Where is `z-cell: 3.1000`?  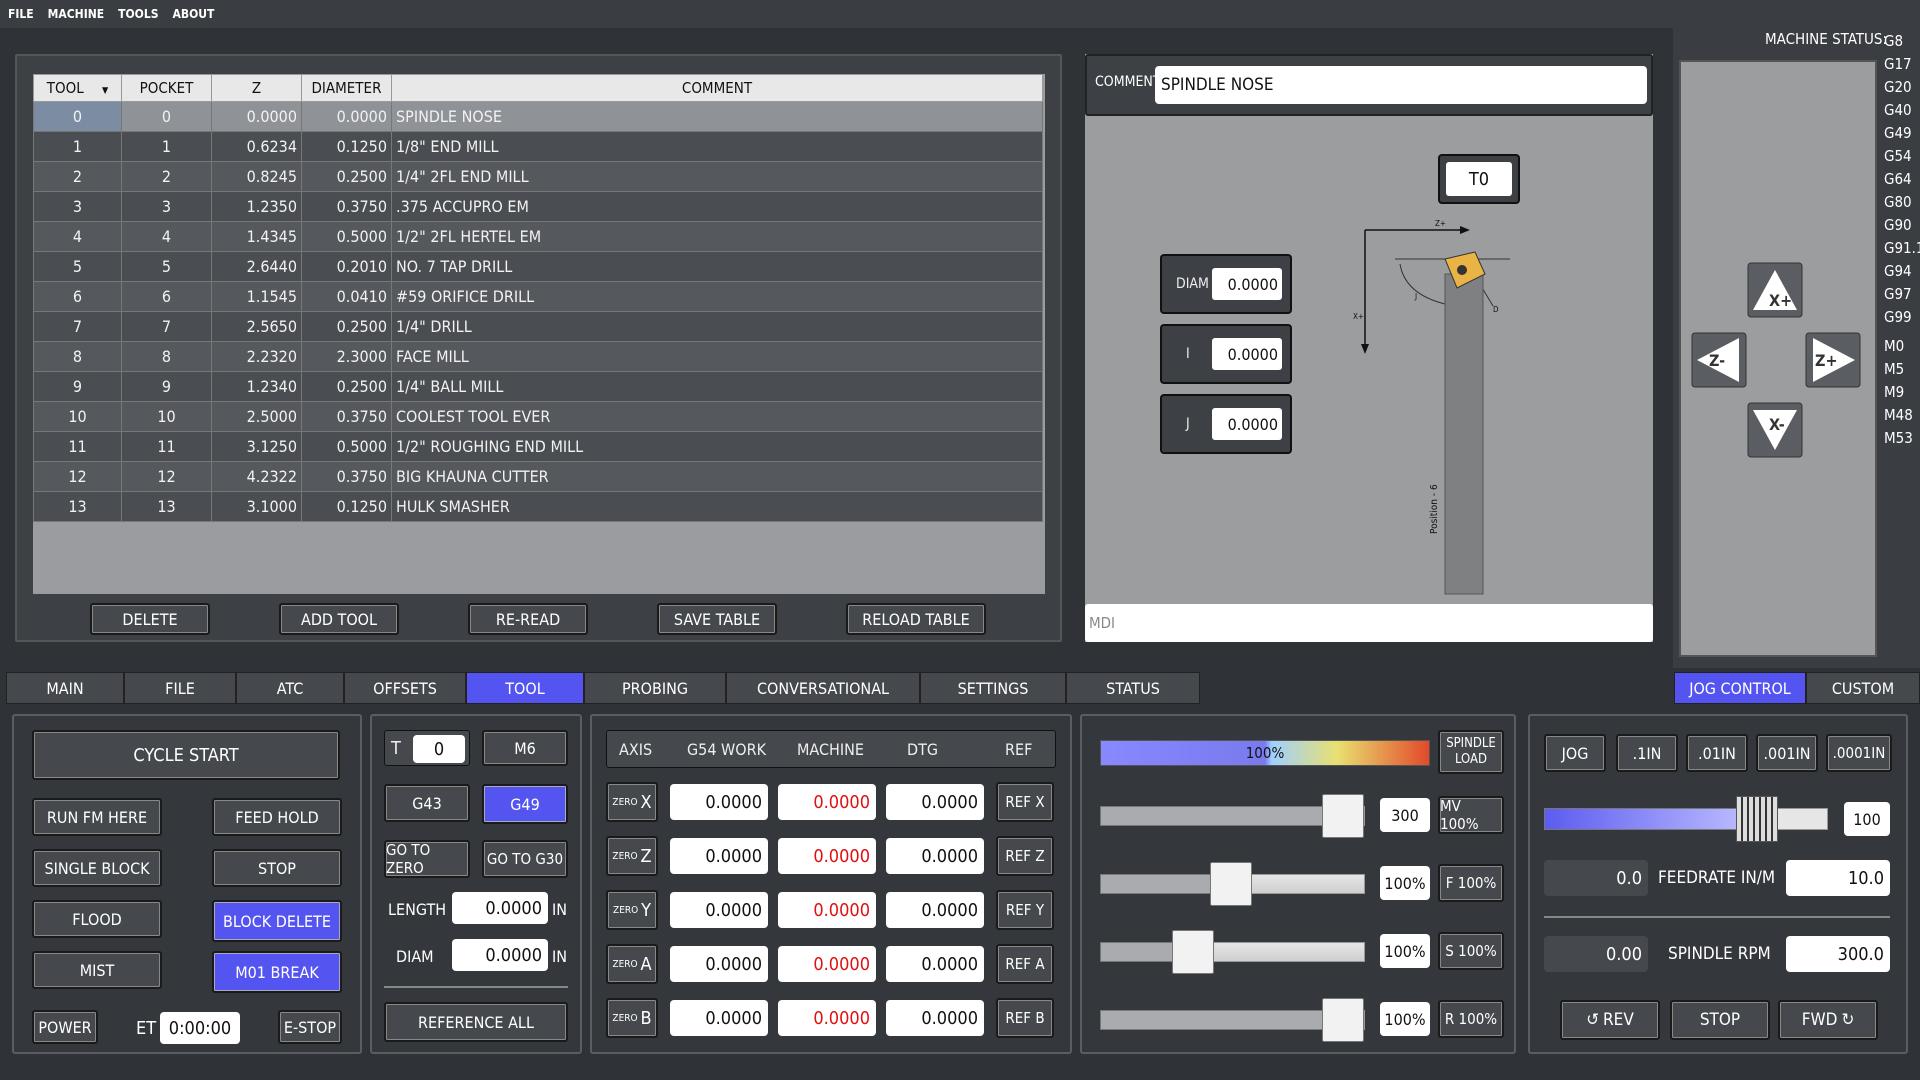
z-cell: 3.1000 is located at coordinates (256, 506).